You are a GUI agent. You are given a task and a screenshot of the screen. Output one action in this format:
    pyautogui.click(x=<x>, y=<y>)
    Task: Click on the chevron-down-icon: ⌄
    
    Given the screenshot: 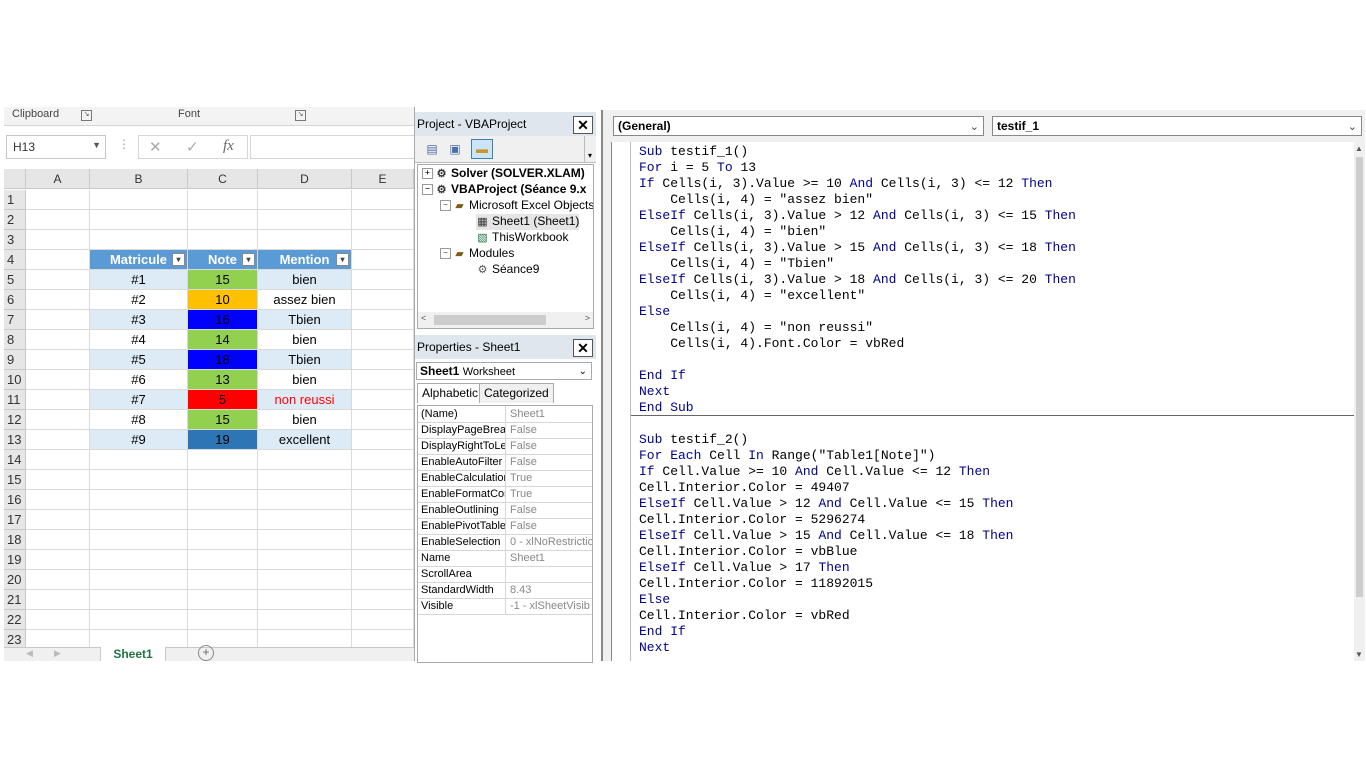 What is the action you would take?
    pyautogui.click(x=1352, y=127)
    